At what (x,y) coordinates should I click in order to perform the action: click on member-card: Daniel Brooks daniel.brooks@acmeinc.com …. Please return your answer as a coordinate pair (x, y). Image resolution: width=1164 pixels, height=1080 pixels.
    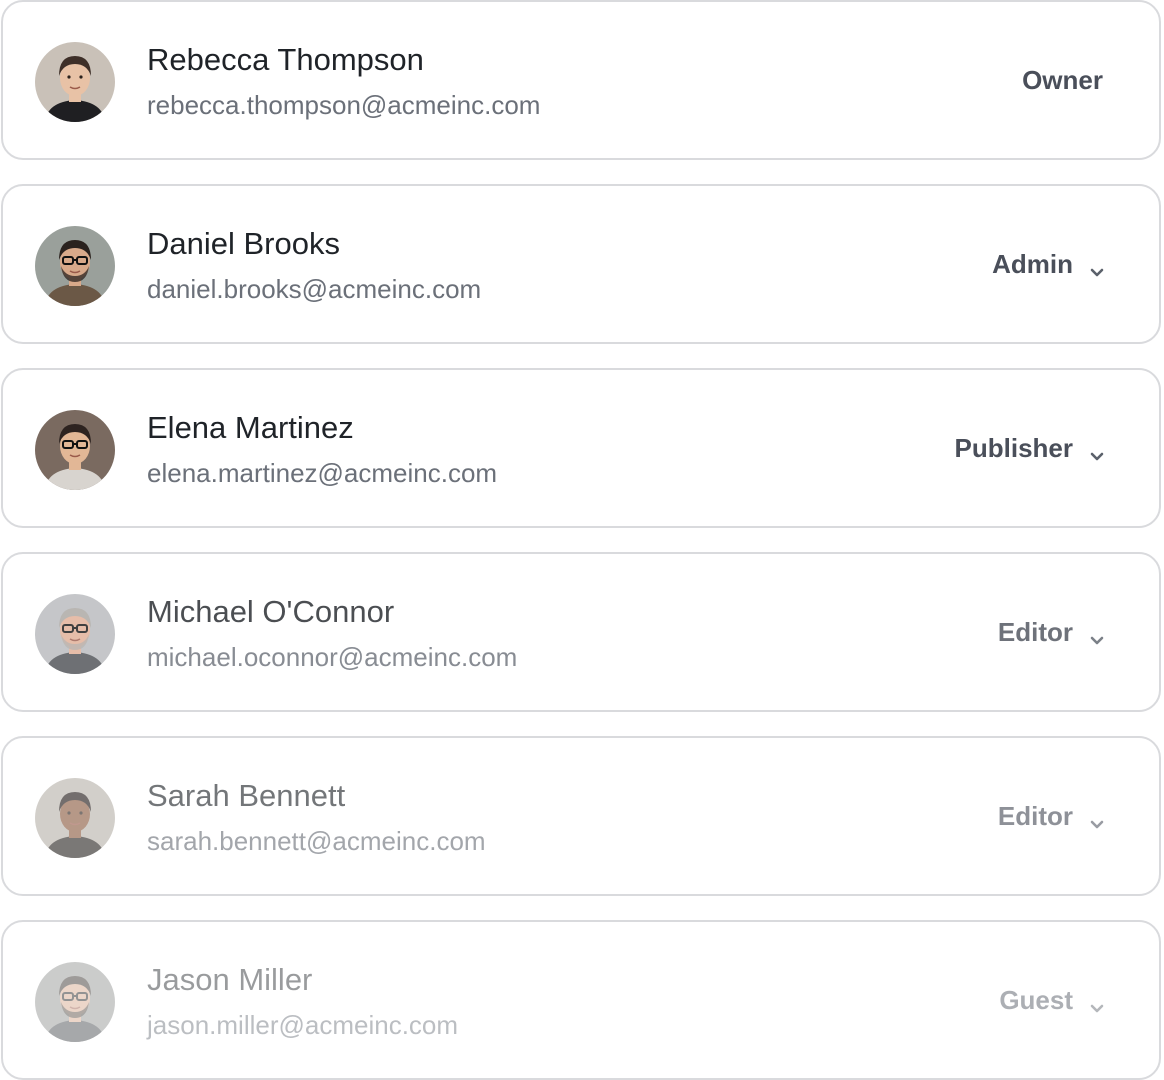
    Looking at the image, I should click on (581, 264).